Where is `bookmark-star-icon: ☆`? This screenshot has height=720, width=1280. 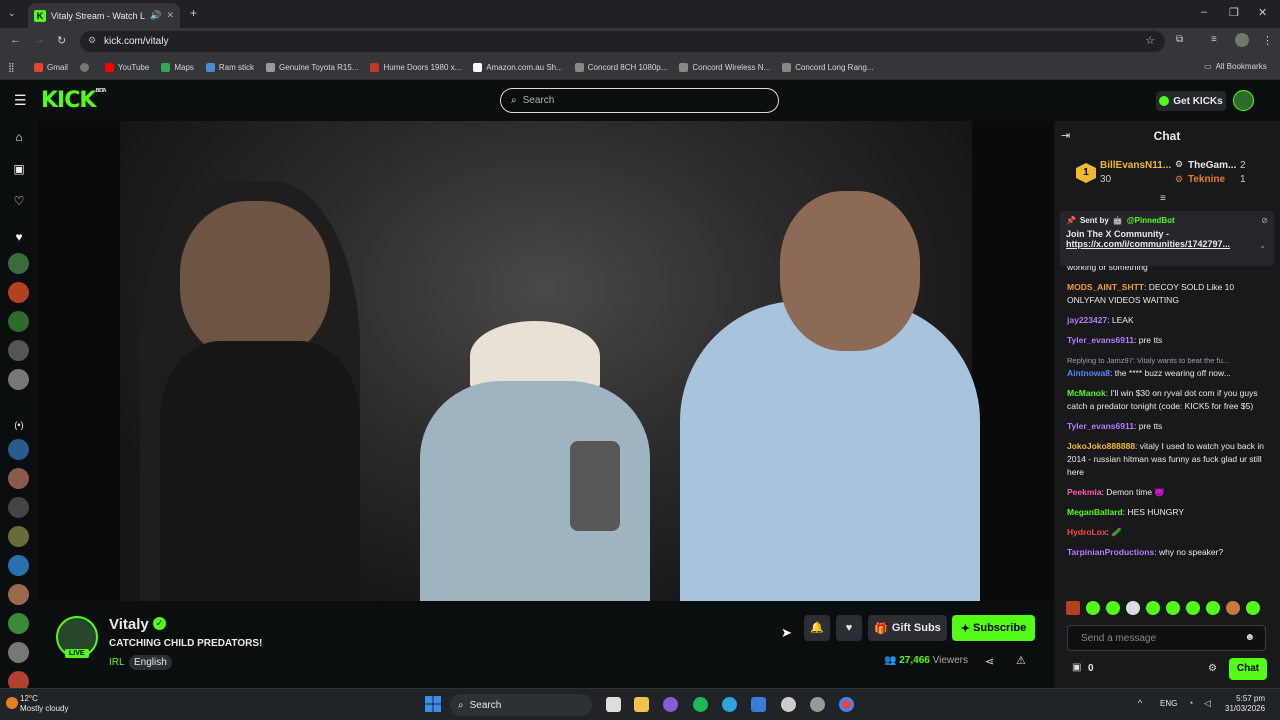 bookmark-star-icon: ☆ is located at coordinates (1150, 40).